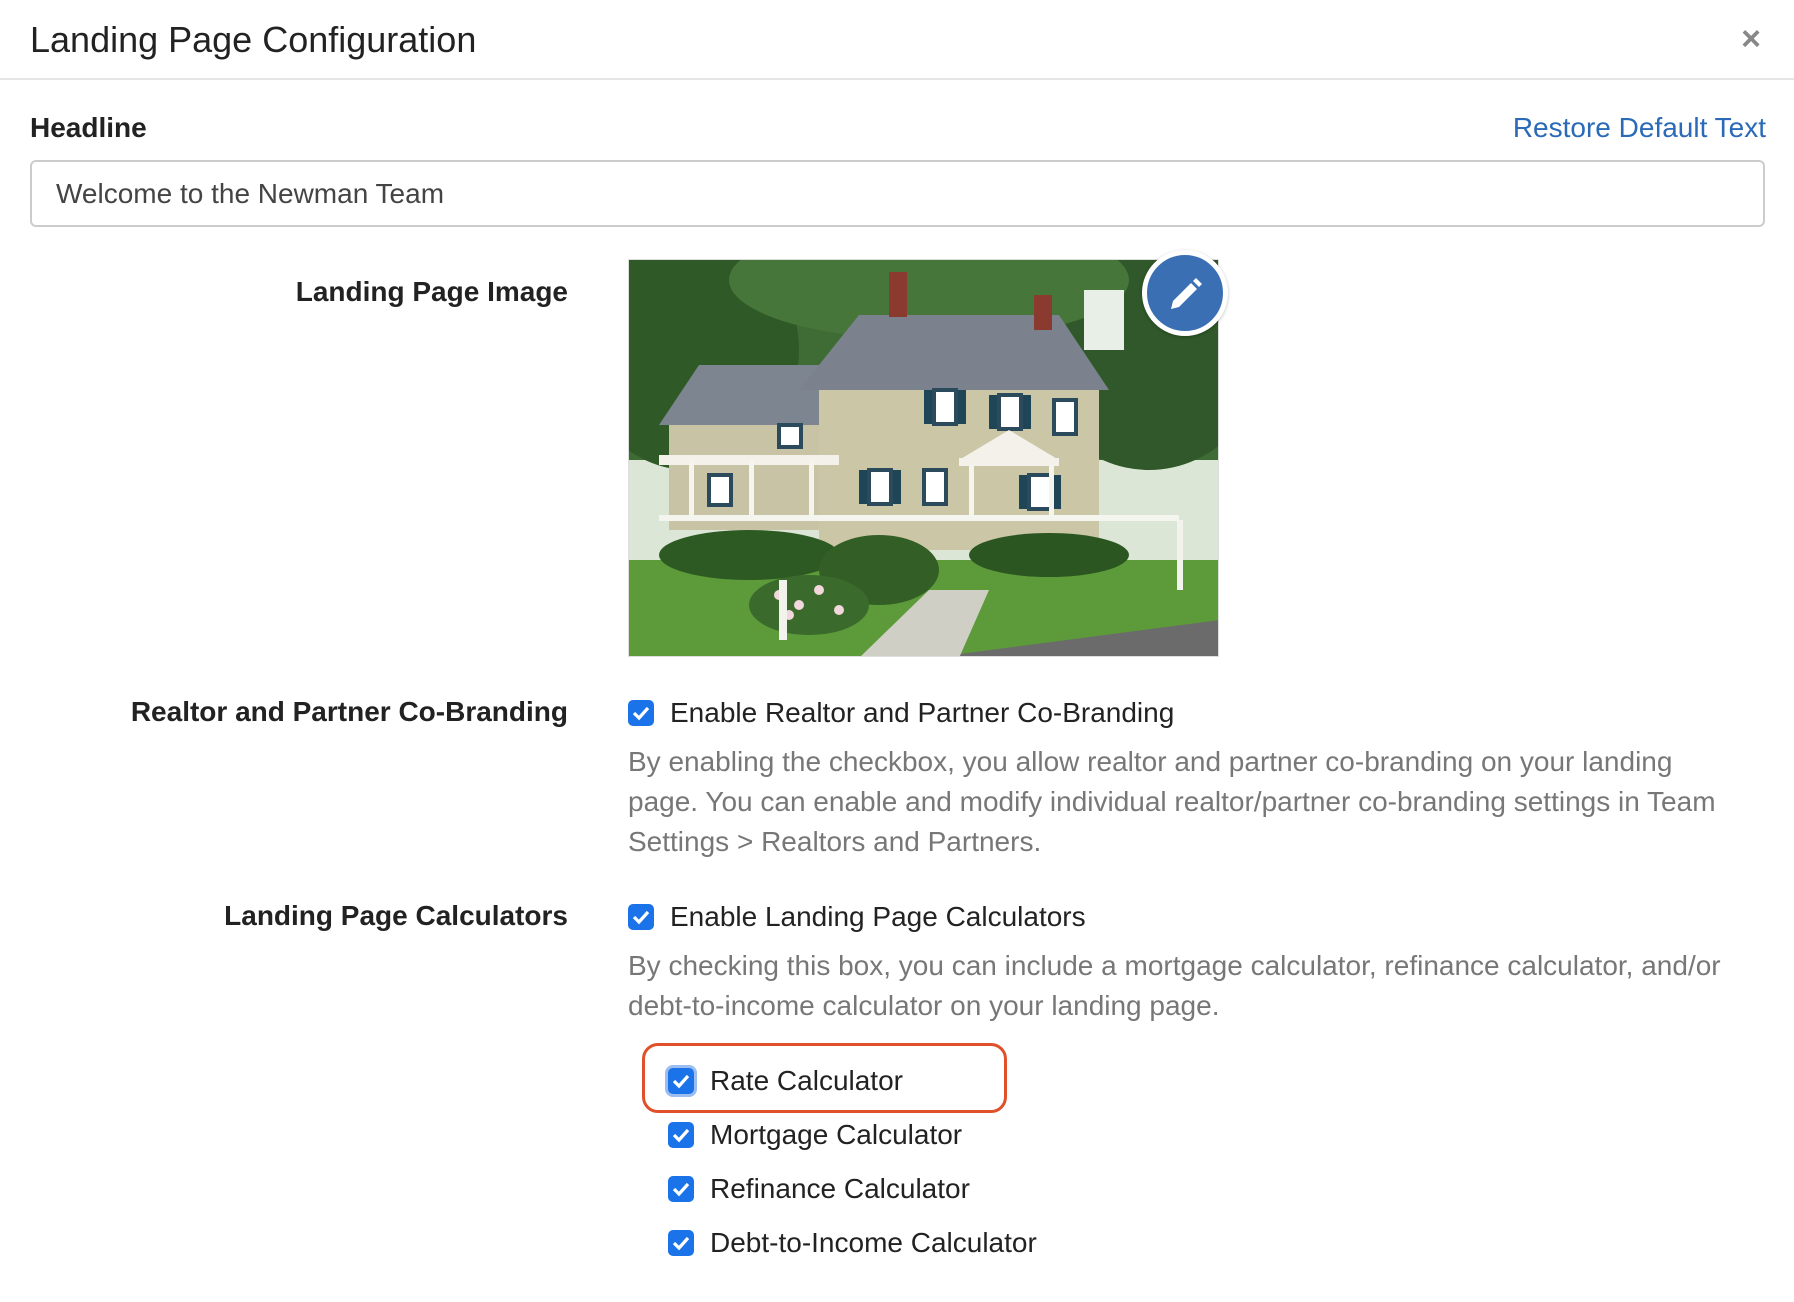 Image resolution: width=1794 pixels, height=1302 pixels. I want to click on pencil-icon, so click(1186, 293).